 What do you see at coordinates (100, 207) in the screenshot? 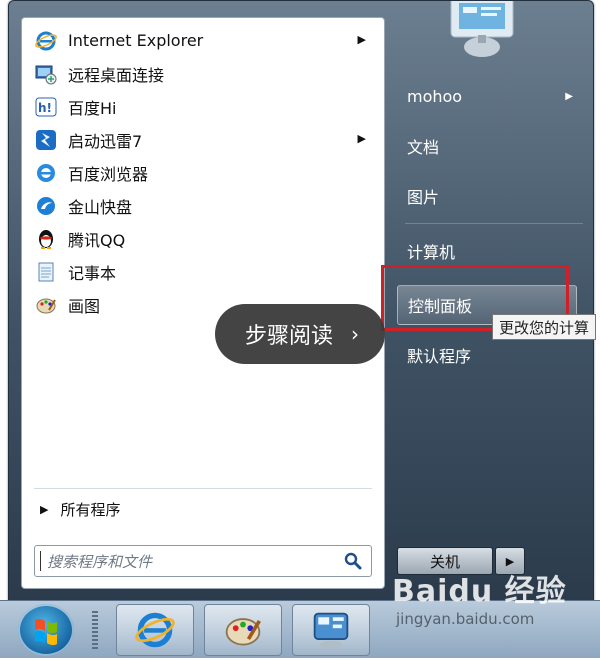
I see `program-label: 金山快盘` at bounding box center [100, 207].